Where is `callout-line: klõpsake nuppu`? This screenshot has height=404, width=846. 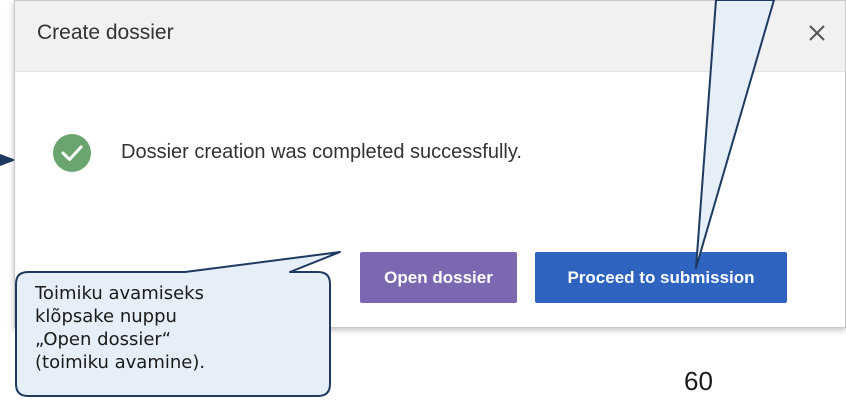
callout-line: klõpsake nuppu is located at coordinates (106, 316).